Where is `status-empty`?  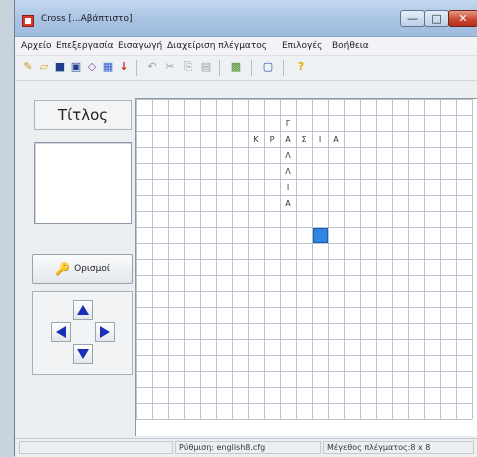 status-empty is located at coordinates (96, 447).